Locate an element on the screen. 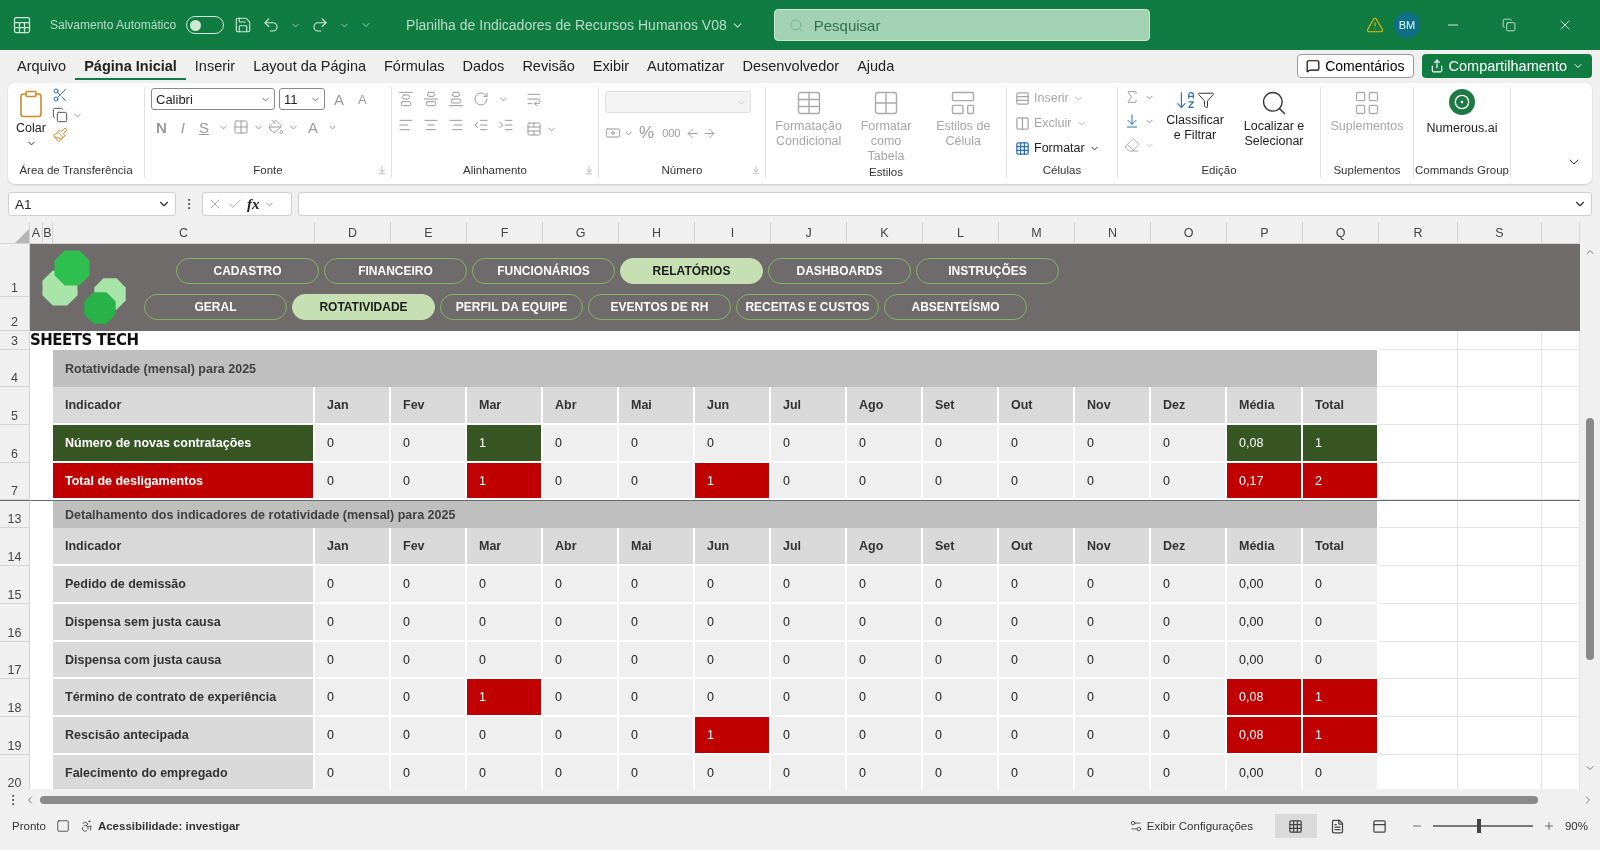  copy-icon is located at coordinates (60, 115).